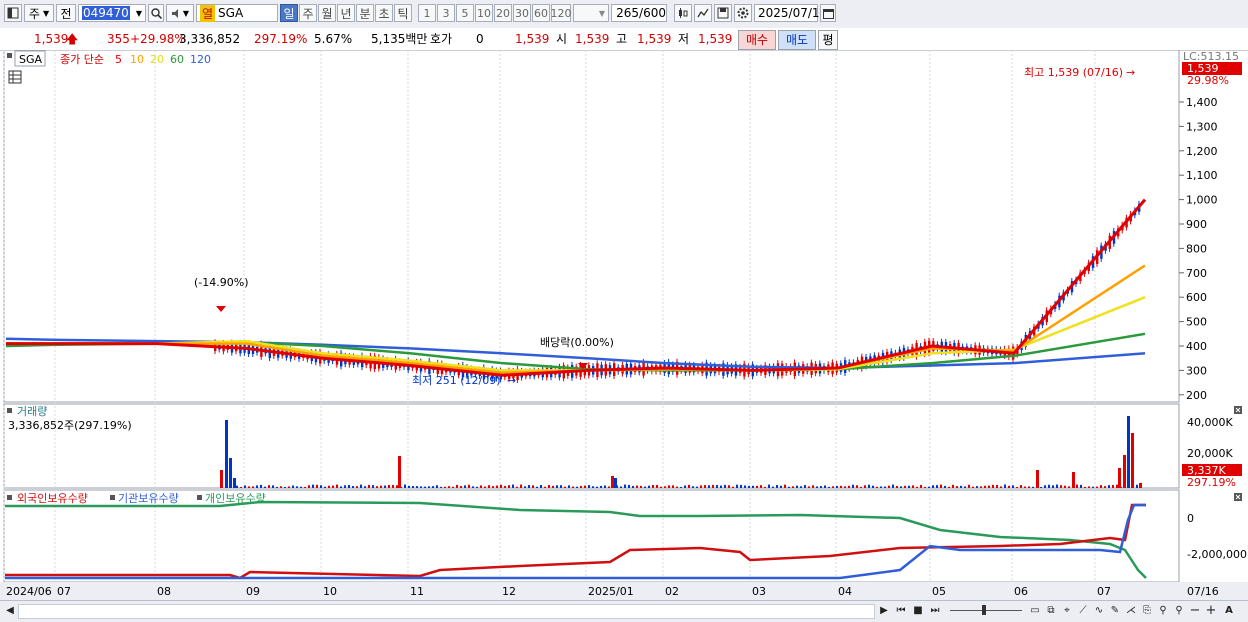  Describe the element at coordinates (112, 13) in the screenshot. I see `stock-code-input: 049470 ▼` at that location.